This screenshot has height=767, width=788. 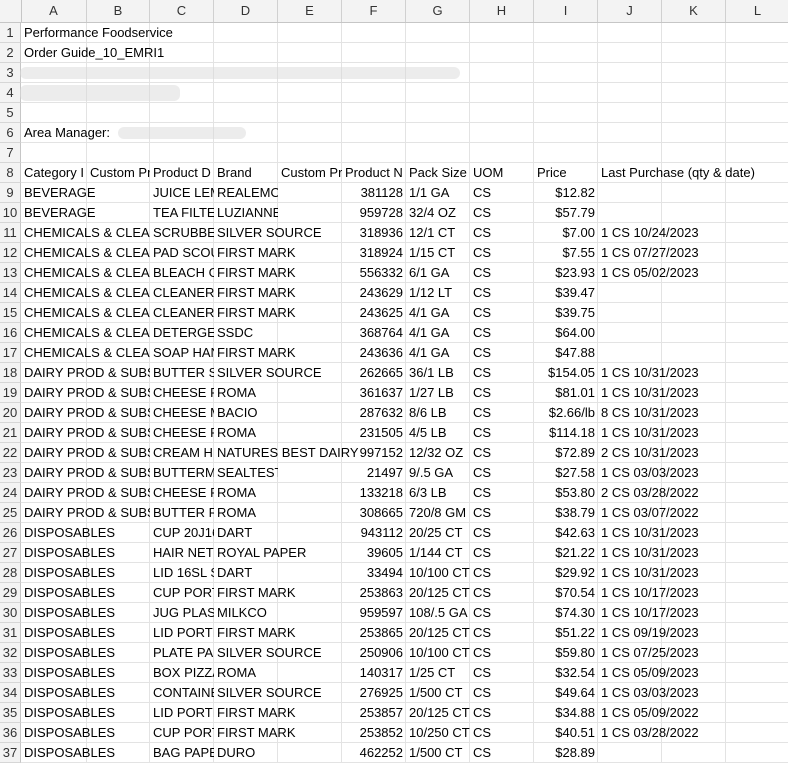 I want to click on cell-price: $40.51, so click(x=566, y=733).